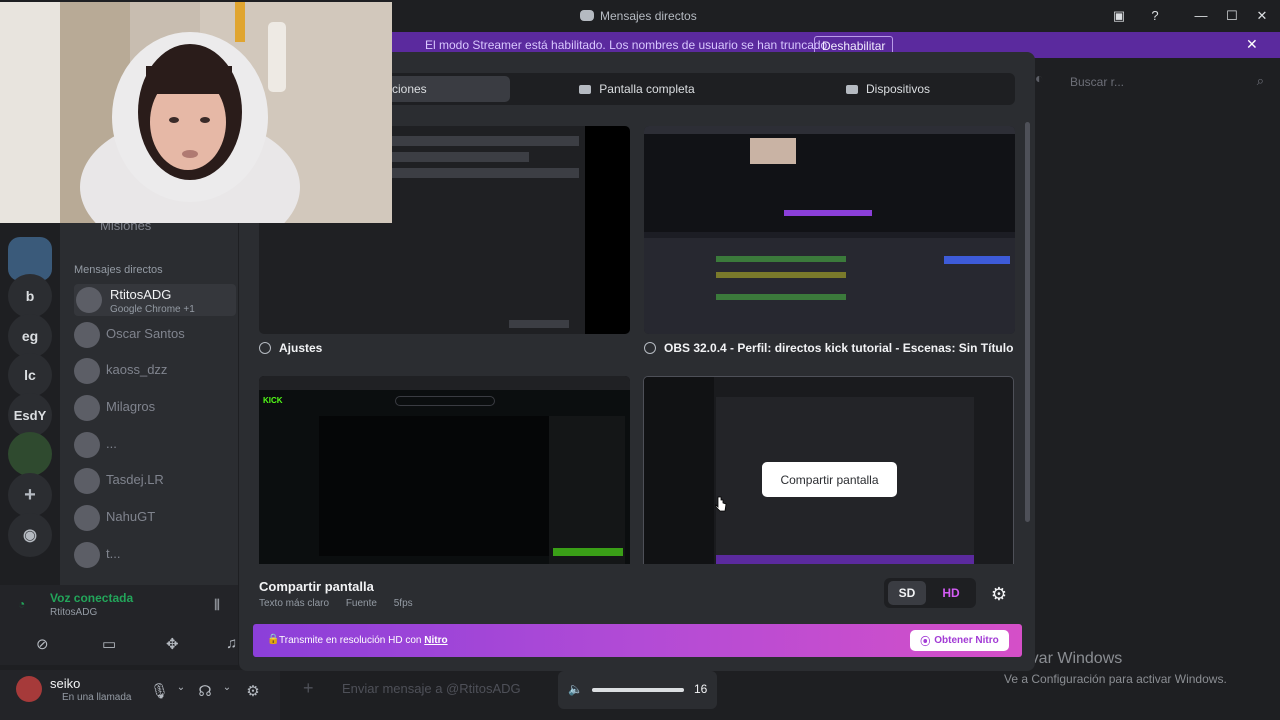 The image size is (1280, 720). What do you see at coordinates (431, 688) in the screenshot?
I see `chat-input: Enviar mensaje a @RtitosADG` at bounding box center [431, 688].